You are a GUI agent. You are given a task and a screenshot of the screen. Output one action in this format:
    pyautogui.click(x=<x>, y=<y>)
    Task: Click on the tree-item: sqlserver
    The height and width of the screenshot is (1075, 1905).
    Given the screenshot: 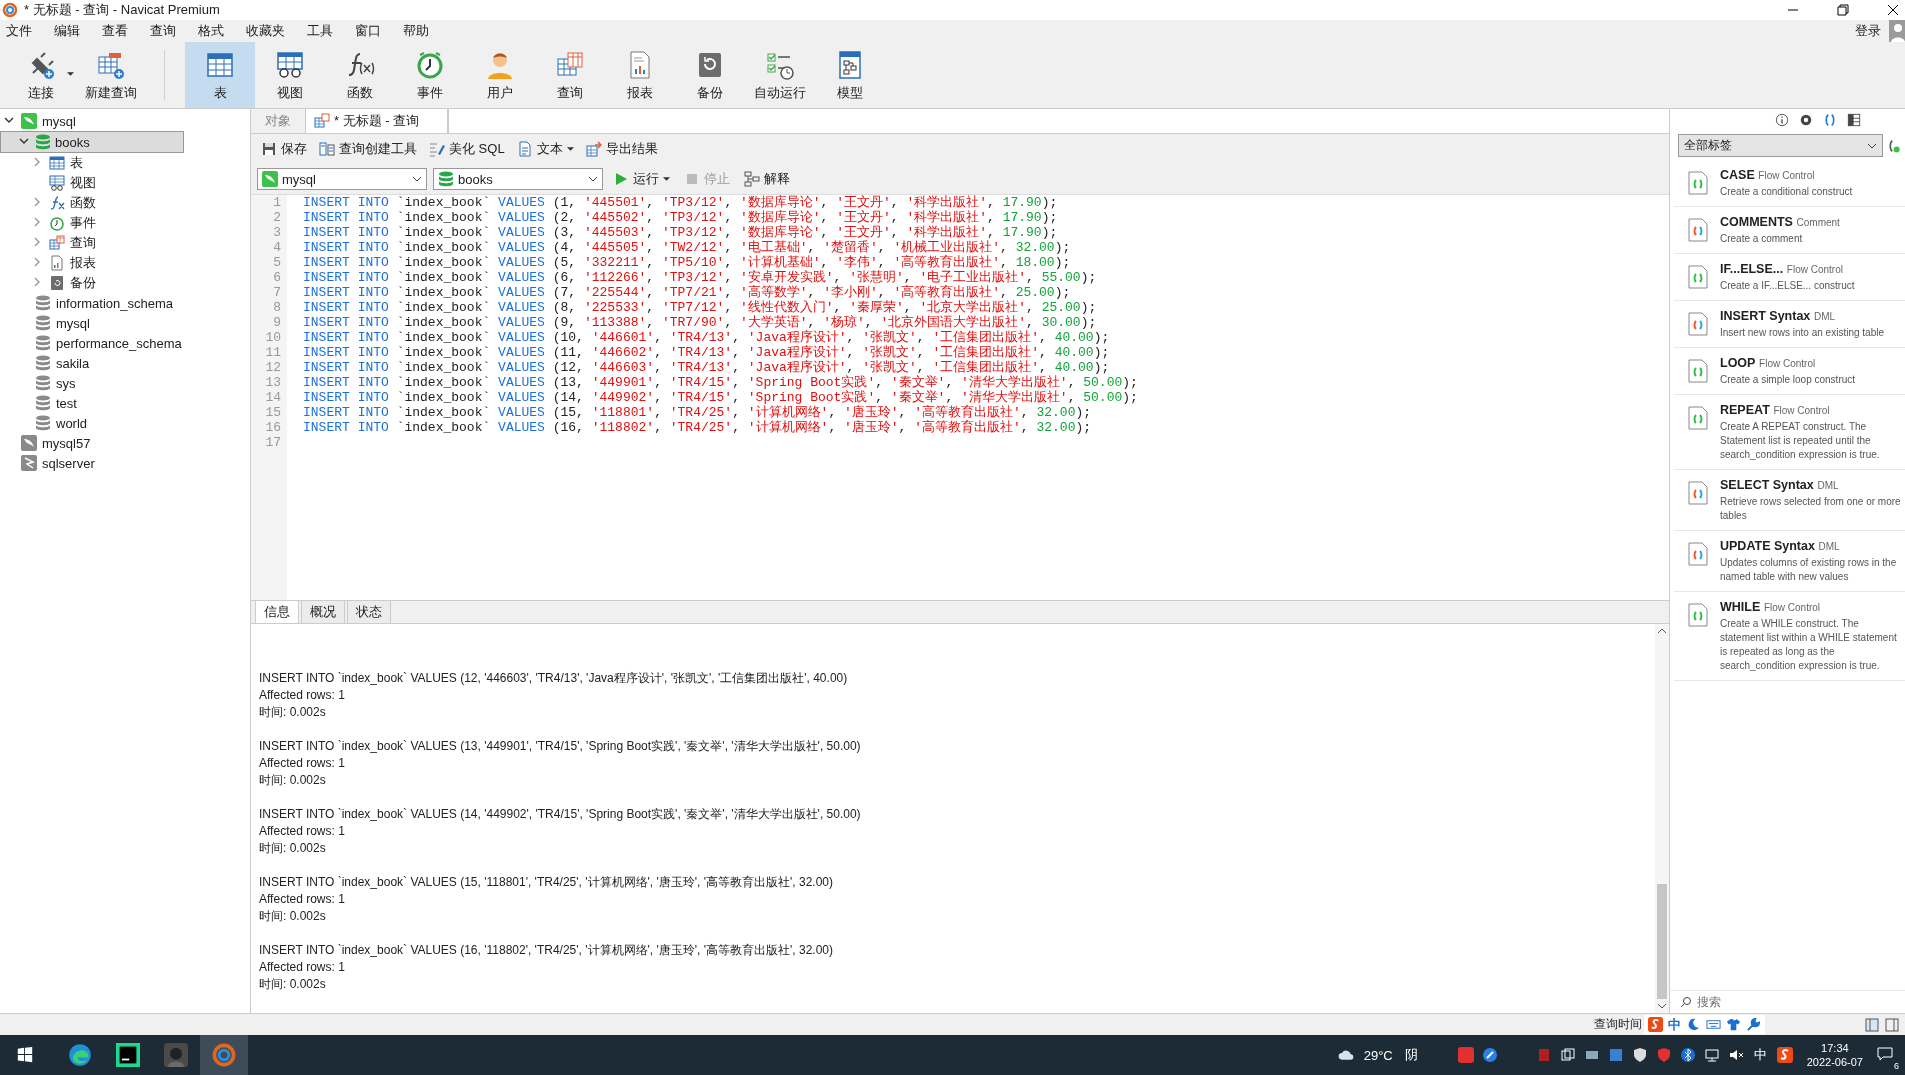 What is the action you would take?
    pyautogui.click(x=125, y=463)
    